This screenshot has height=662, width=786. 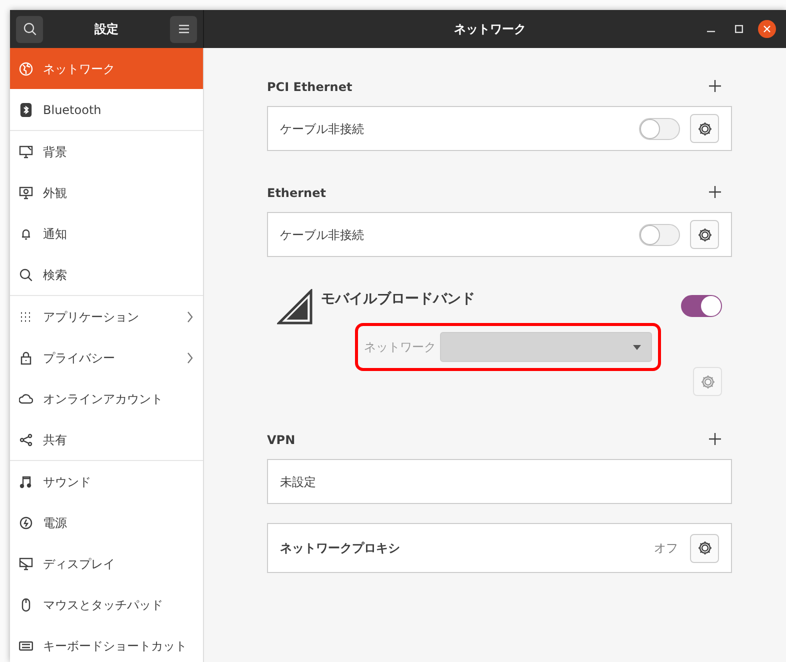 I want to click on proxy-label: ネットワークプロキシ, so click(x=340, y=548).